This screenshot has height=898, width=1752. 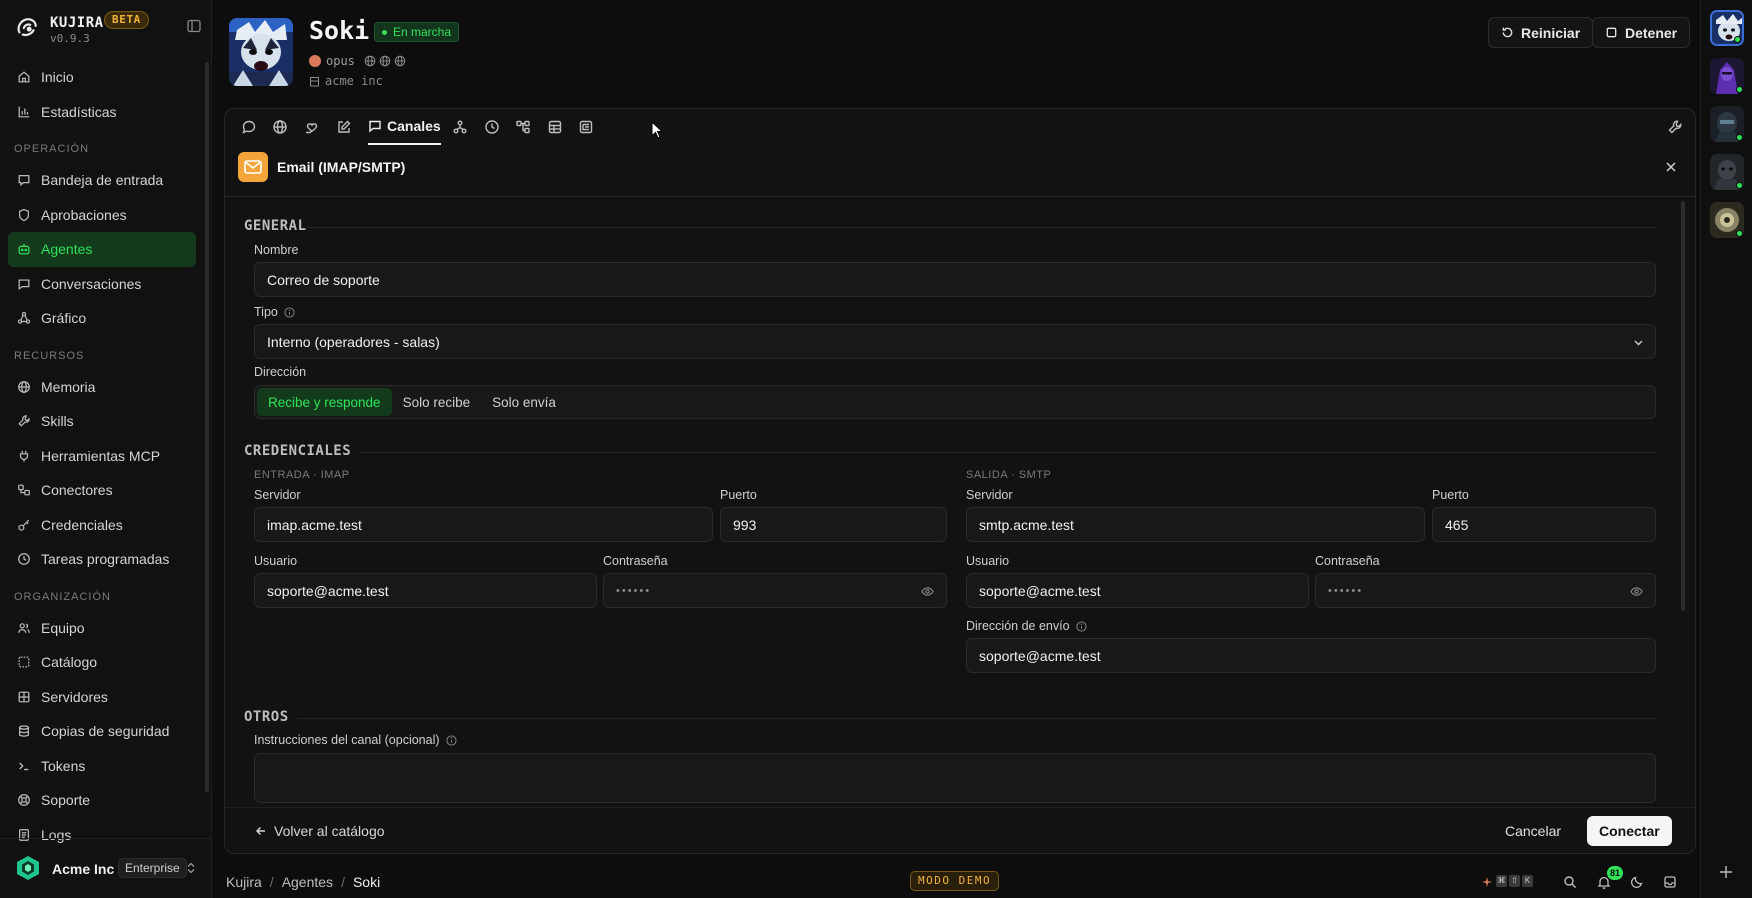 I want to click on section-divider, so click(x=1007, y=452).